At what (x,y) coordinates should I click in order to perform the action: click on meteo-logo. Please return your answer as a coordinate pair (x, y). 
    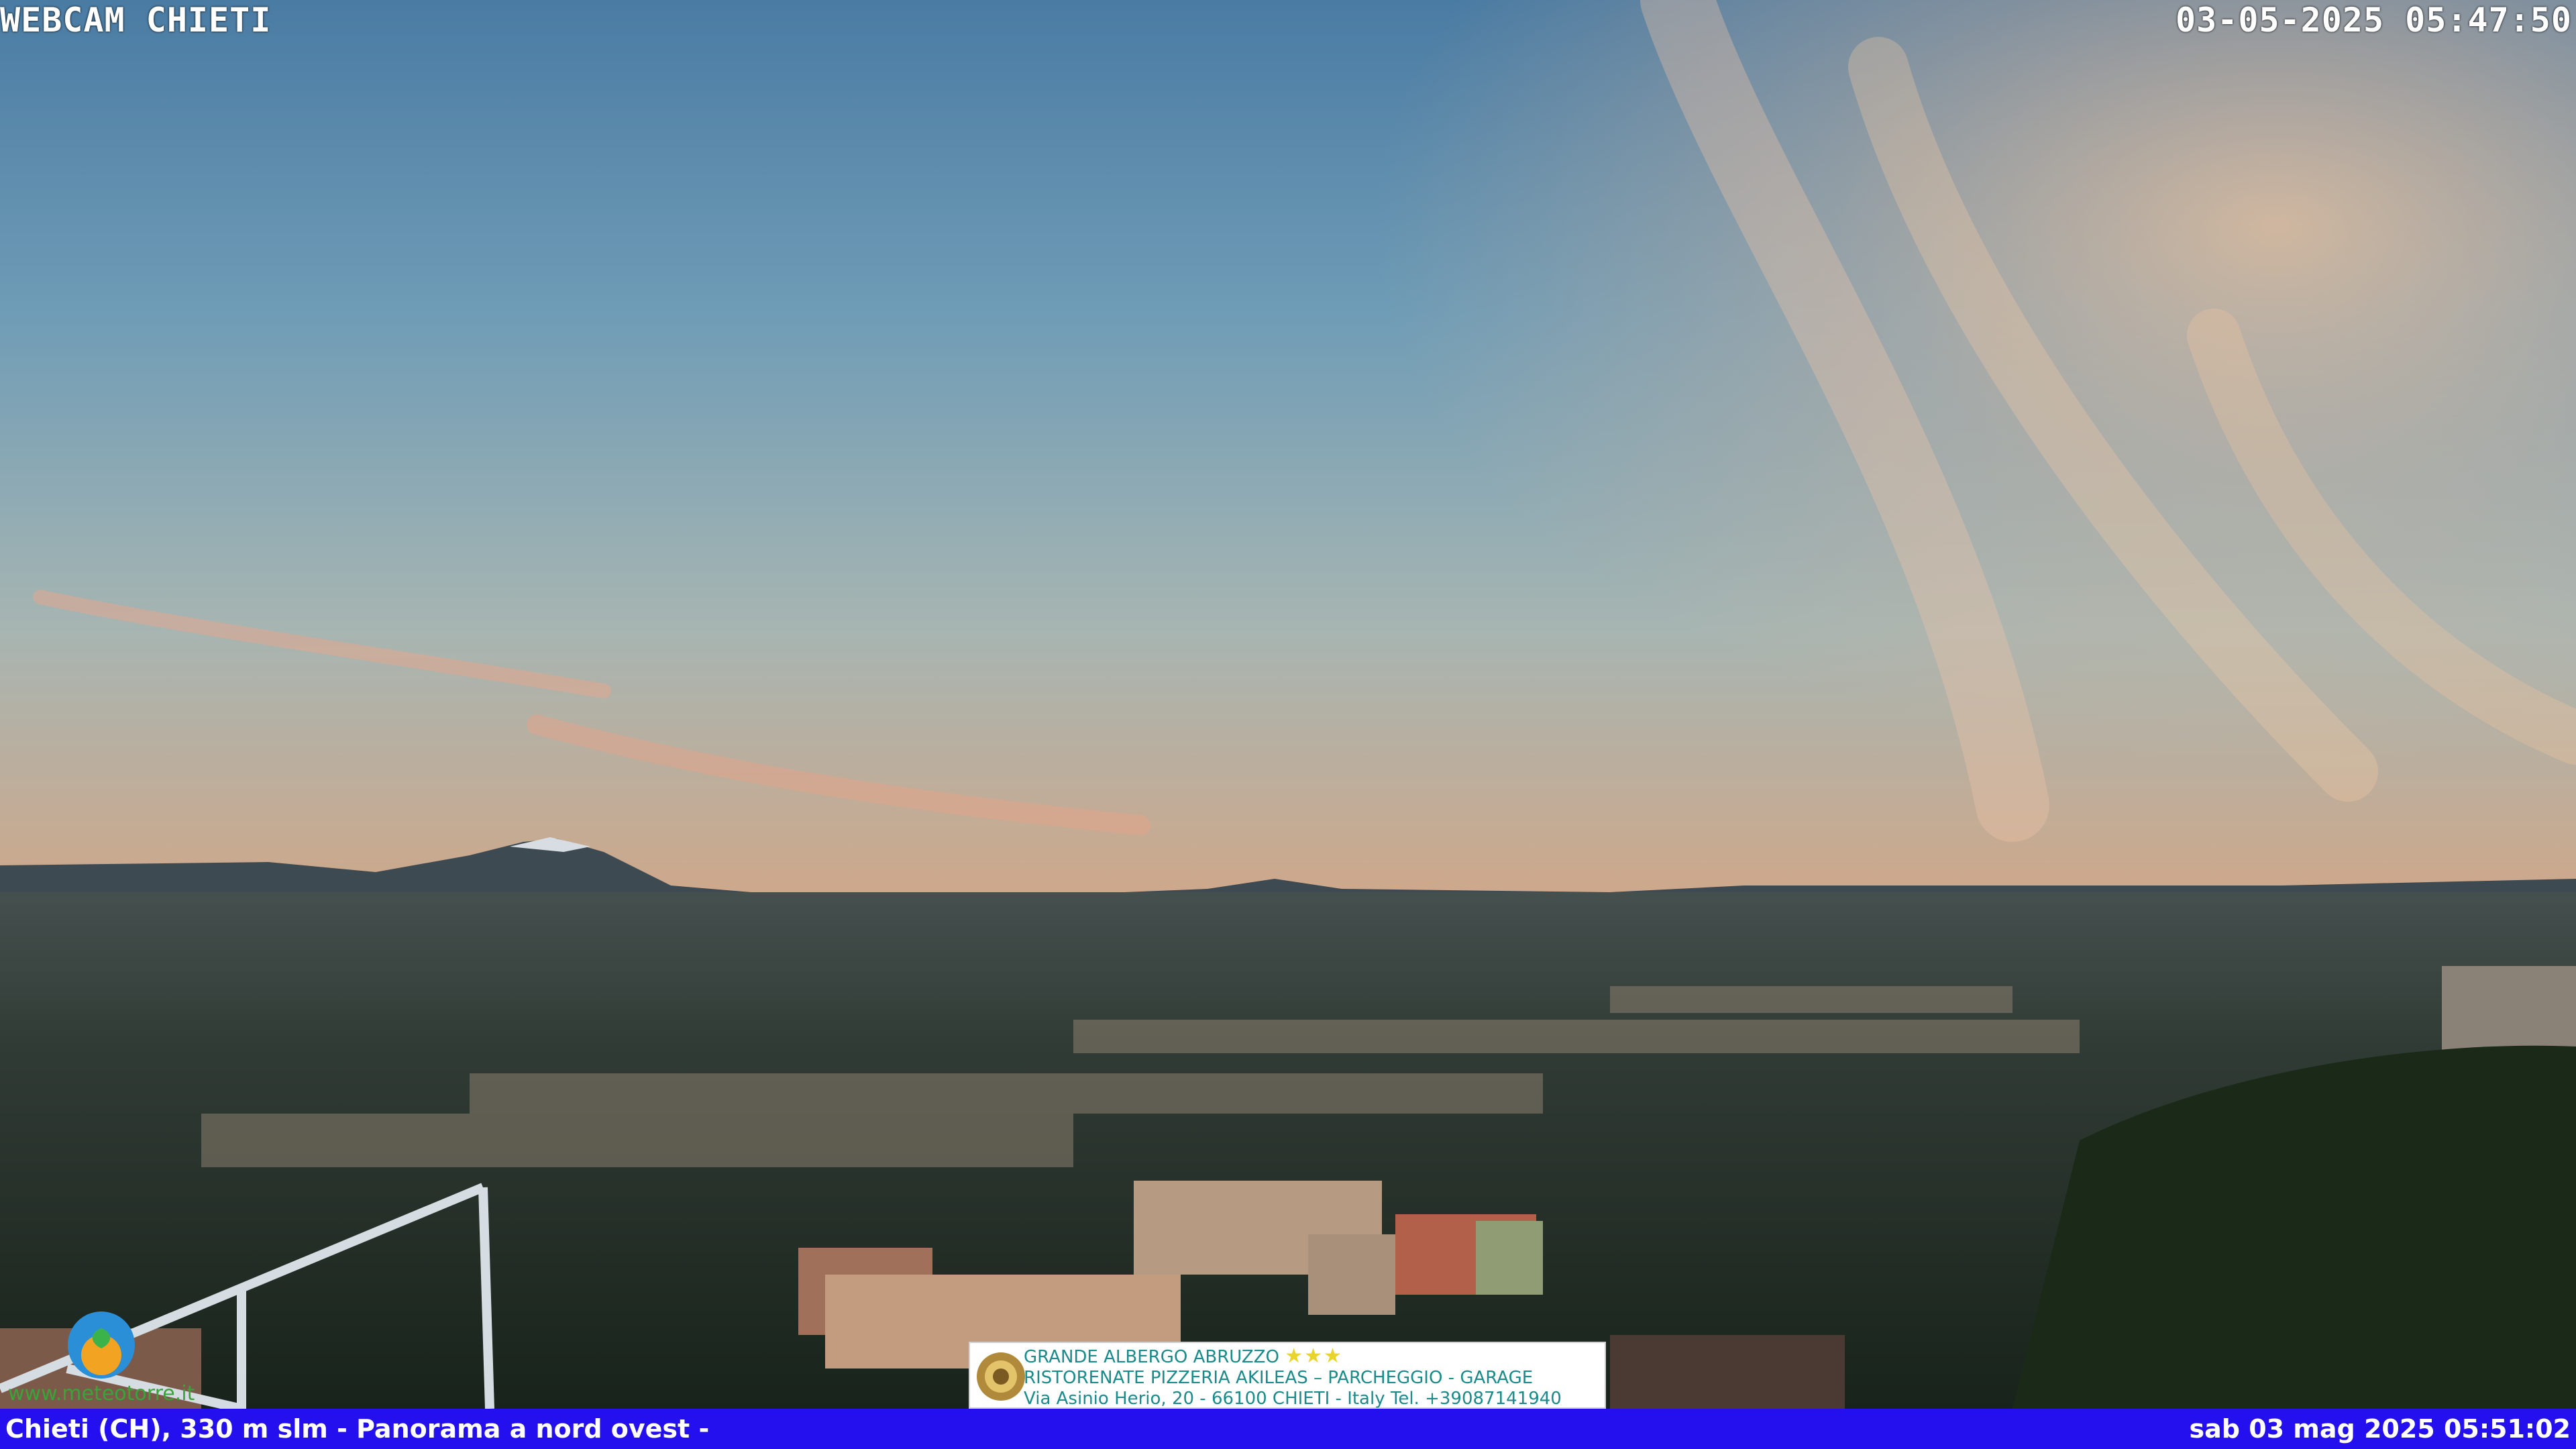
    Looking at the image, I should click on (101, 1345).